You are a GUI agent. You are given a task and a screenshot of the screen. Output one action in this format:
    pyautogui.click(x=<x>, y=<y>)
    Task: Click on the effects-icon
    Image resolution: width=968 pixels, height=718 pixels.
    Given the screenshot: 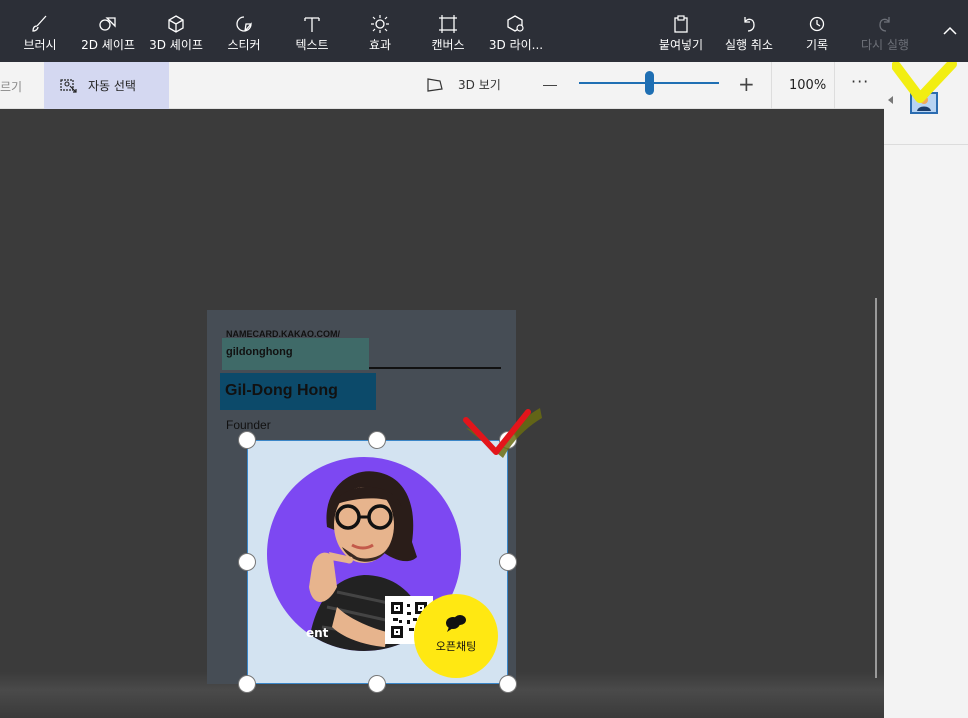 What is the action you would take?
    pyautogui.click(x=380, y=24)
    